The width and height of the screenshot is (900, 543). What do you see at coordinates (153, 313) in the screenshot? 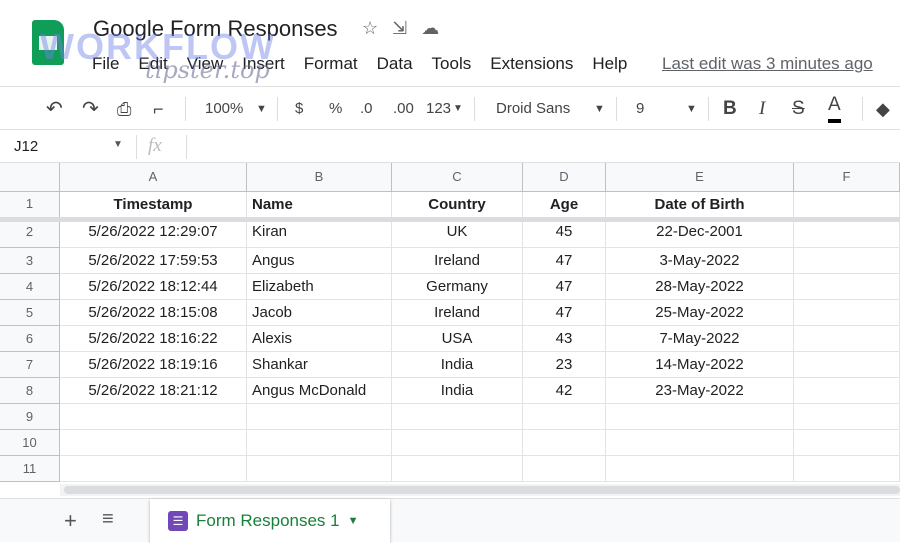
I see `table-cell: 5/26/2022 18:15:08` at bounding box center [153, 313].